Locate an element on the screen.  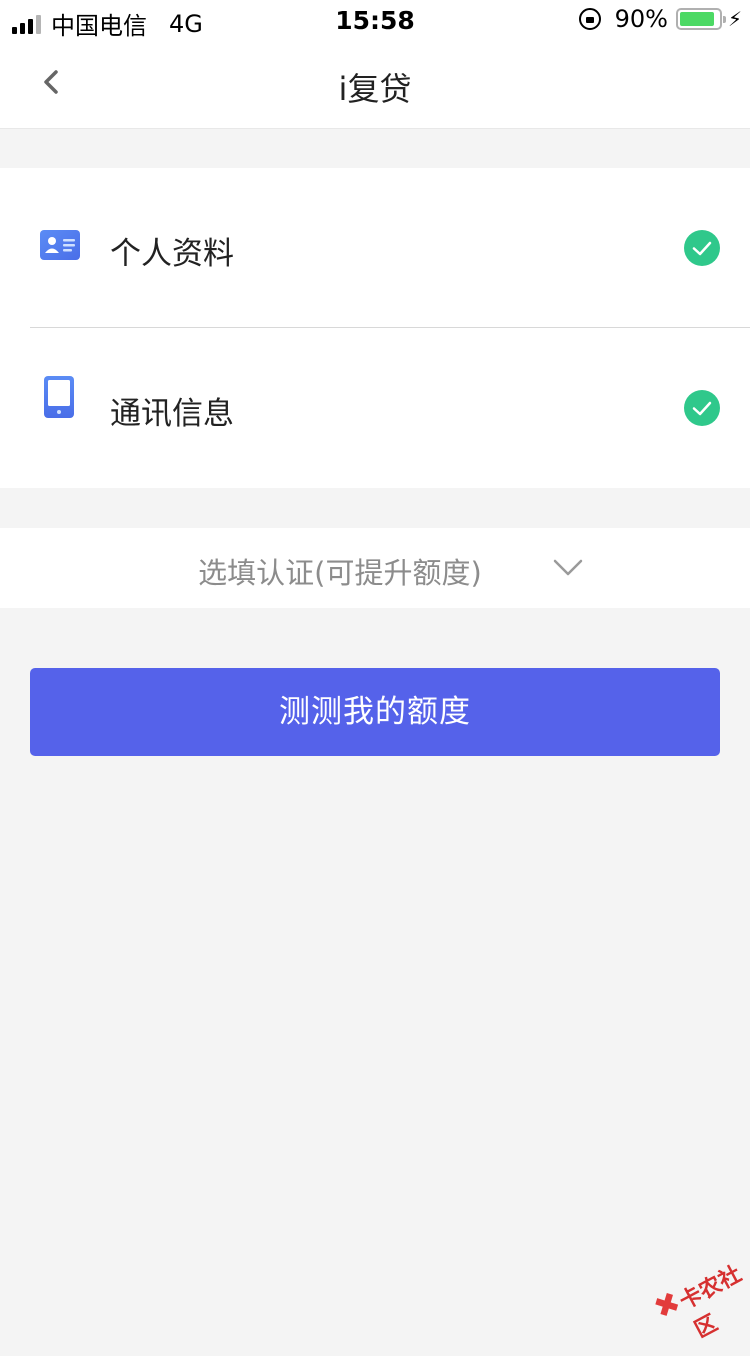
chevron-down-icon is located at coordinates (568, 567).